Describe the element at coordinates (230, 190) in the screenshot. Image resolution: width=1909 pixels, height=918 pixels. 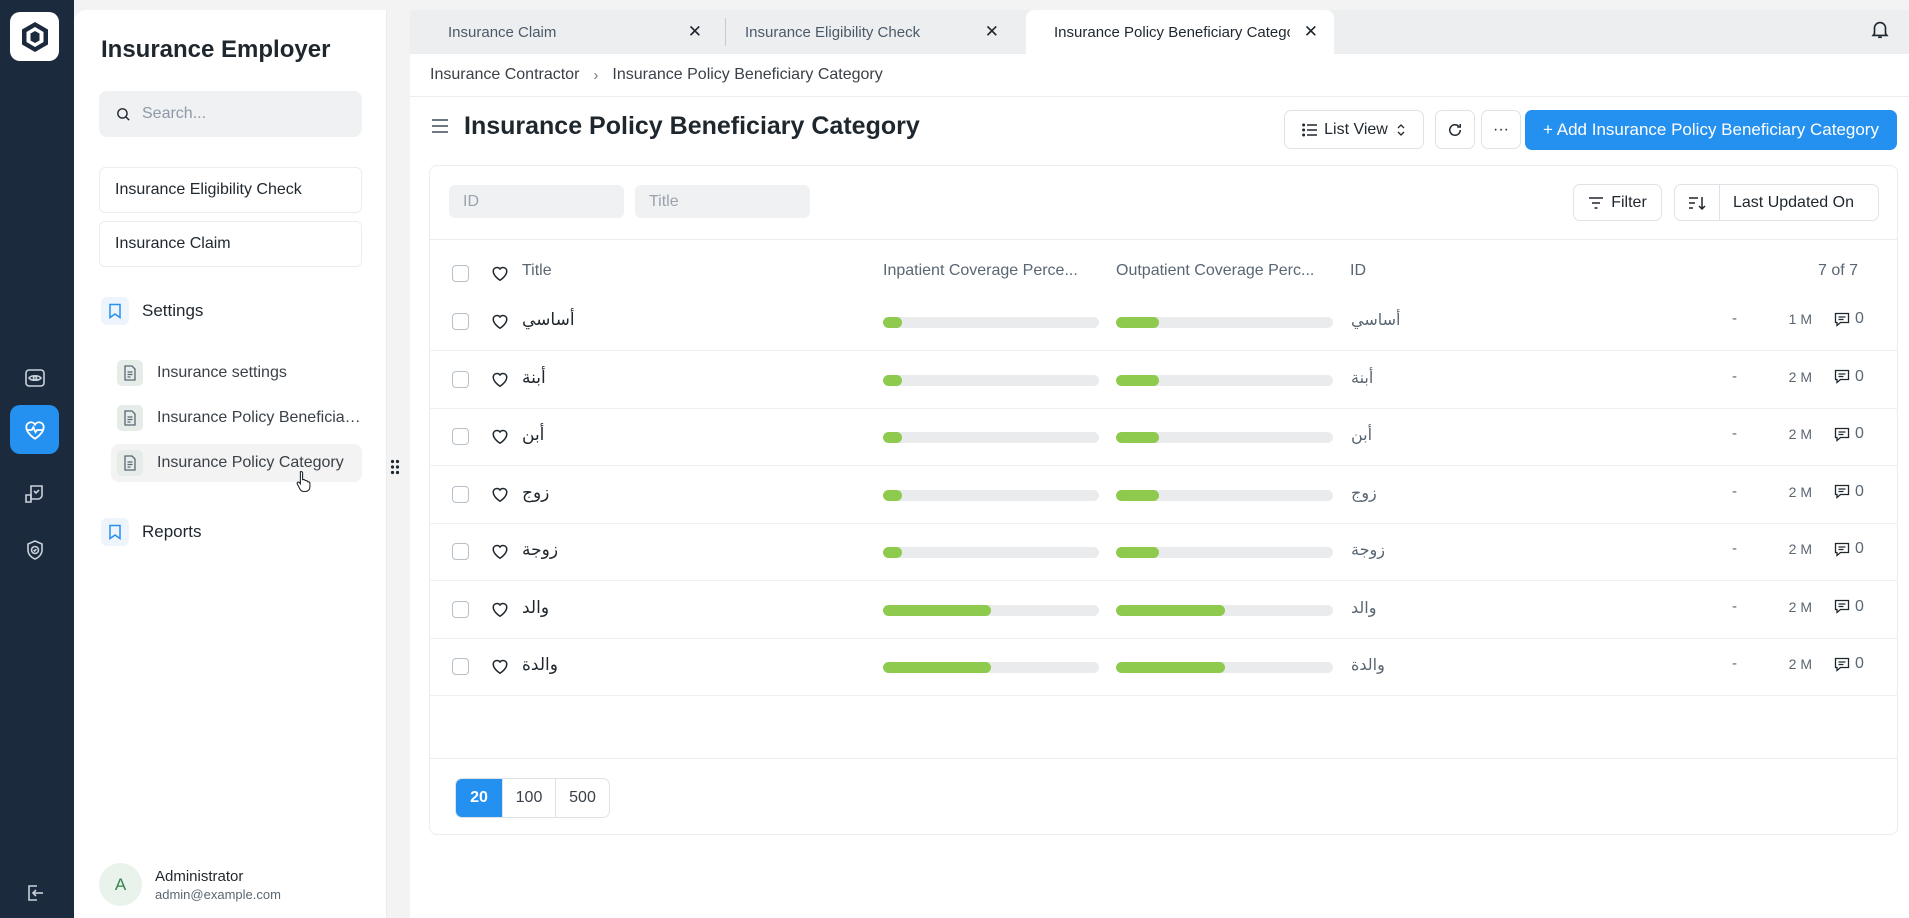
I see `shortcut-insurance-eligibility-check: Insurance Eligibility Check` at that location.